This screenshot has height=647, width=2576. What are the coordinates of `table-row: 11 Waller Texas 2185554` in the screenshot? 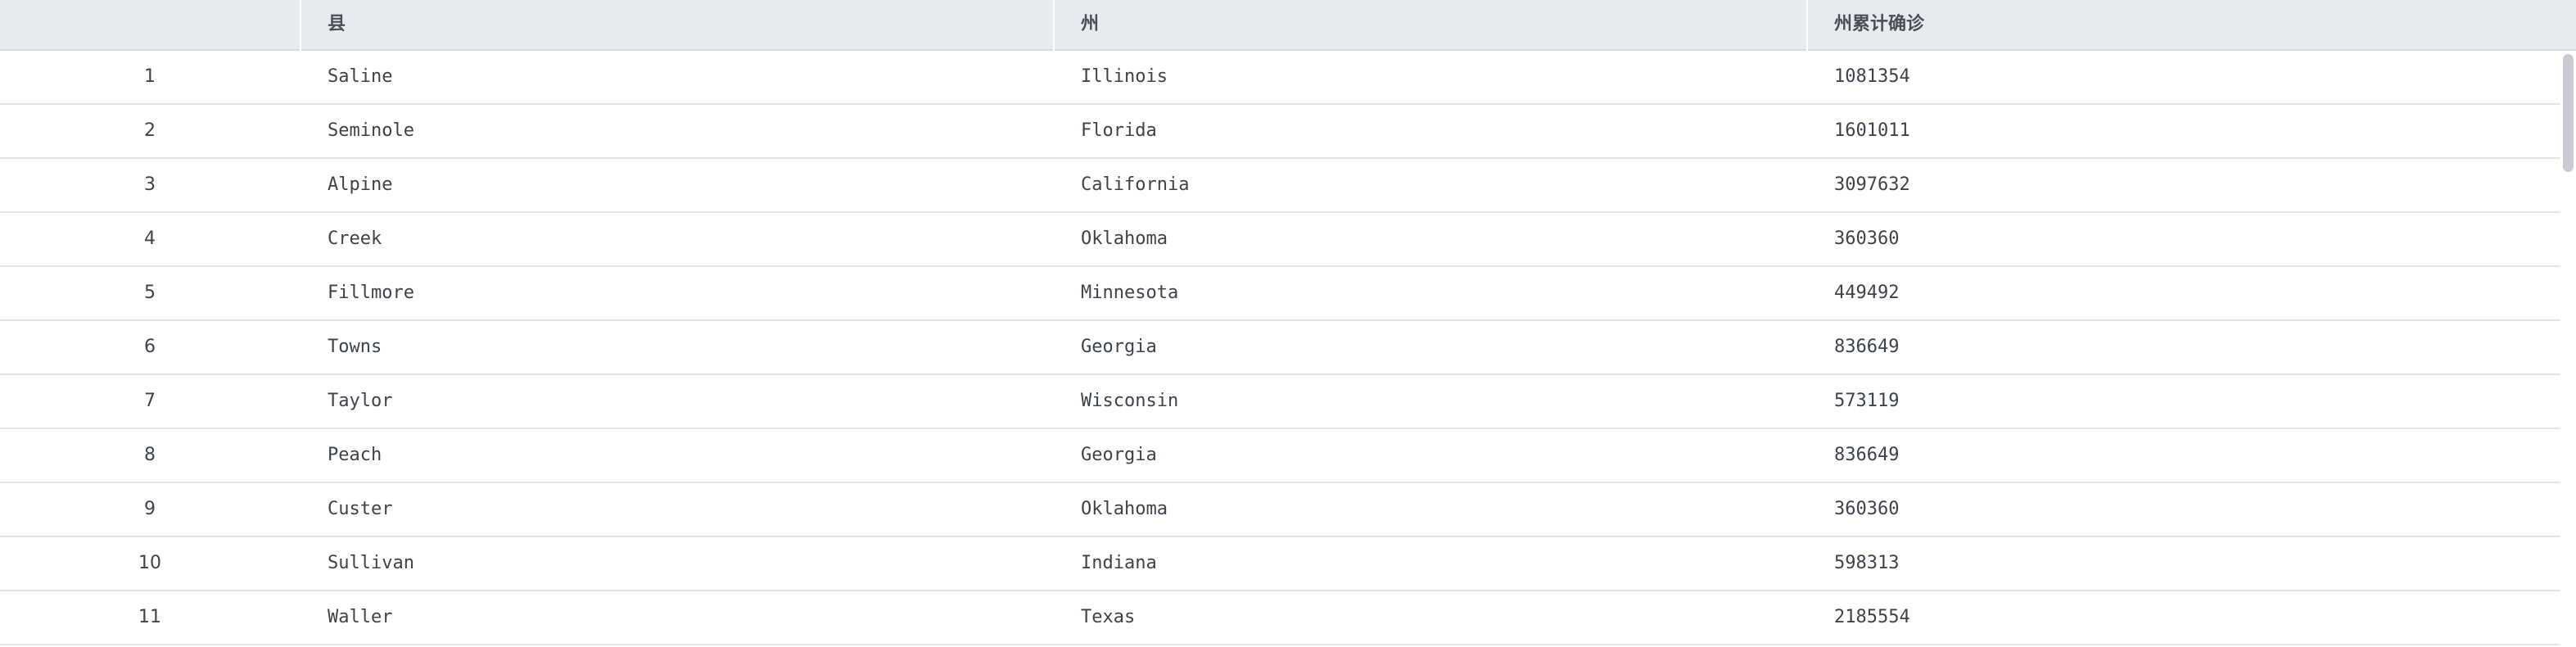 It's located at (1280, 618).